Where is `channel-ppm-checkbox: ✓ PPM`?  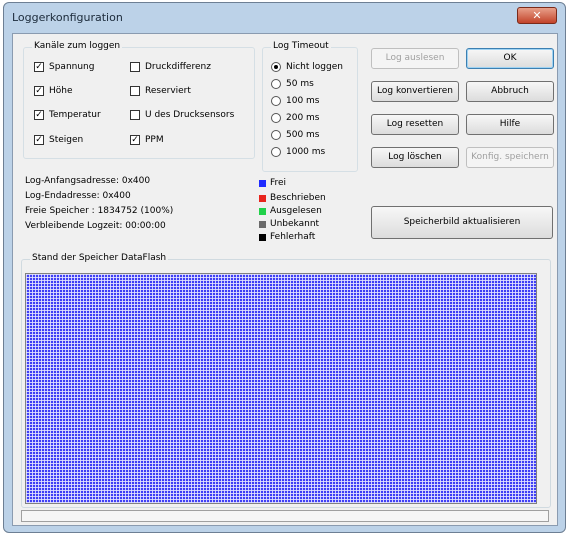
channel-ppm-checkbox: ✓ PPM is located at coordinates (147, 140).